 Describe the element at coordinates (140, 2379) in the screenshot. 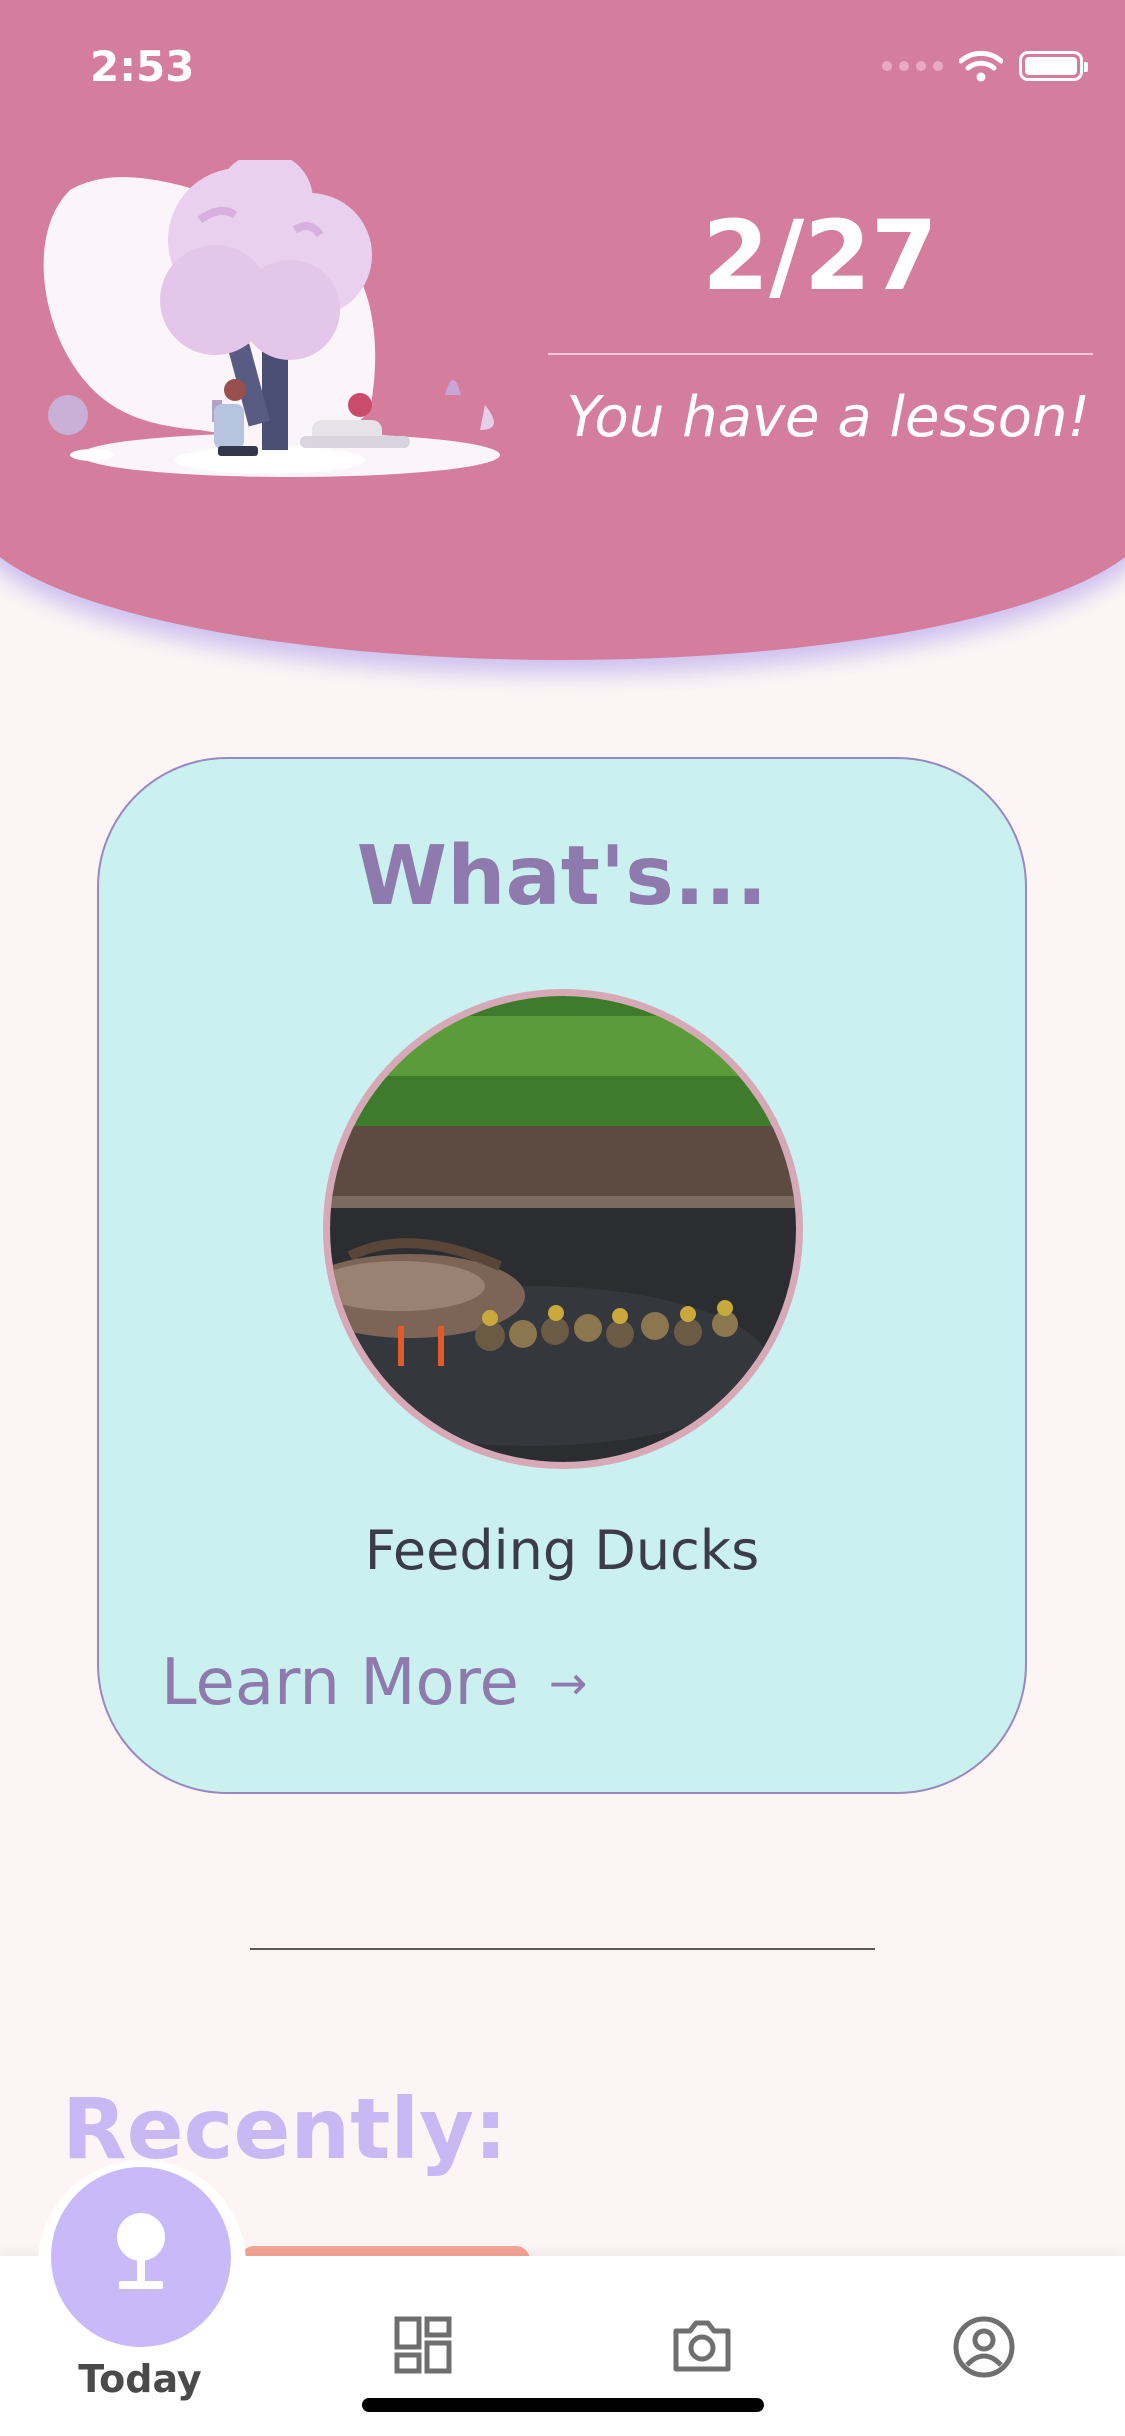

I see `tab-today-label: Today` at that location.